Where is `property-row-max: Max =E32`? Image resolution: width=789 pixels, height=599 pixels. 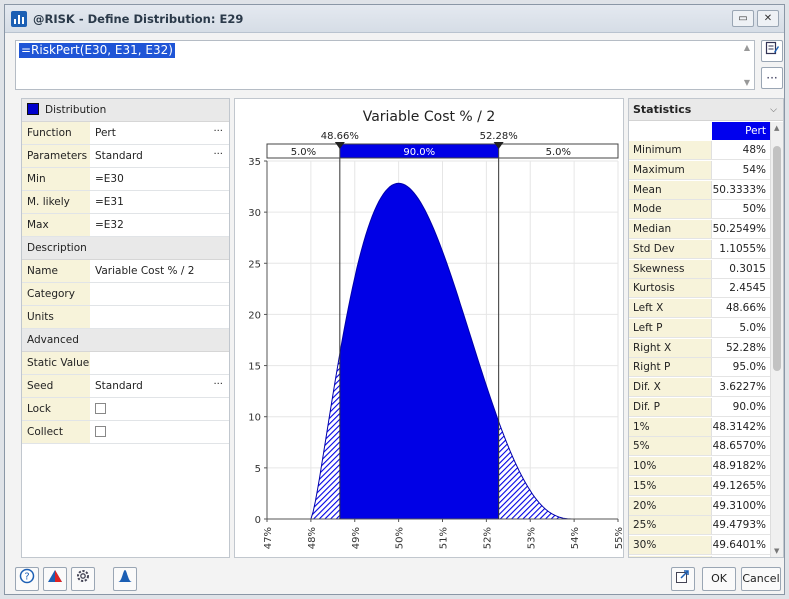
property-row-max: Max =E32 is located at coordinates (125, 225).